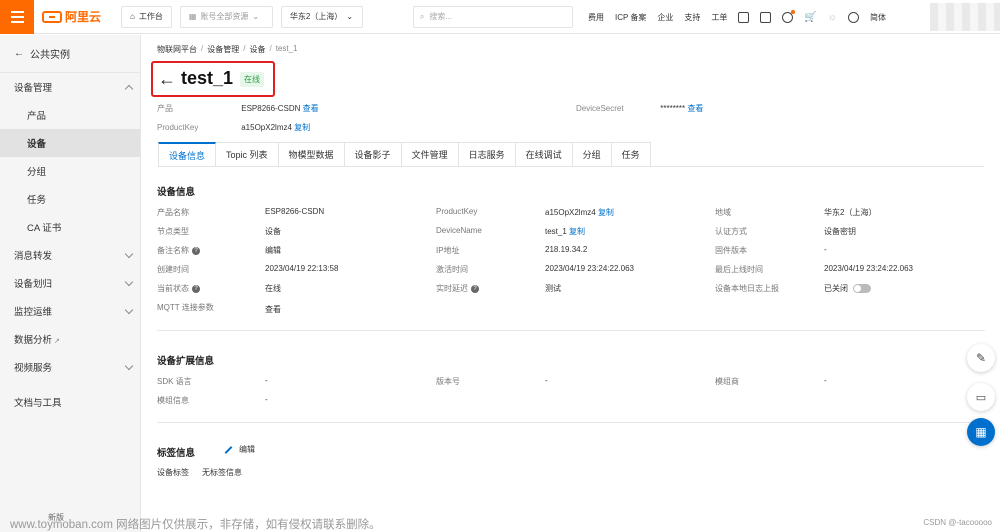 The height and width of the screenshot is (532, 1000). Describe the element at coordinates (257, 49) in the screenshot. I see `breadcrumb-devices: 设备` at that location.